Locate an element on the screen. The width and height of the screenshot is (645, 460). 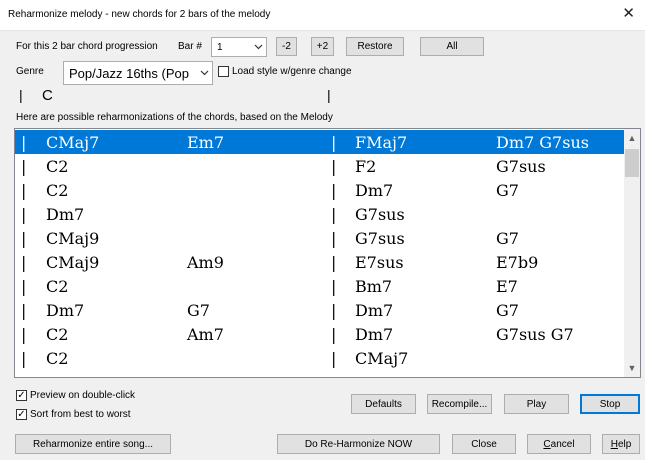
cancel-button: Cancel is located at coordinates (559, 444).